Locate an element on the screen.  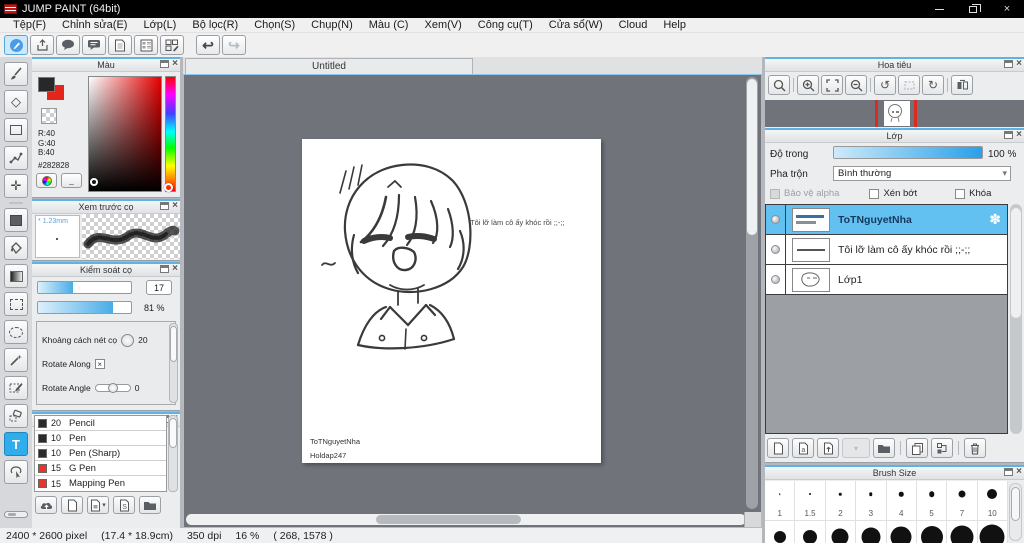
transparent-color-swatch is located at coordinates (49, 116).